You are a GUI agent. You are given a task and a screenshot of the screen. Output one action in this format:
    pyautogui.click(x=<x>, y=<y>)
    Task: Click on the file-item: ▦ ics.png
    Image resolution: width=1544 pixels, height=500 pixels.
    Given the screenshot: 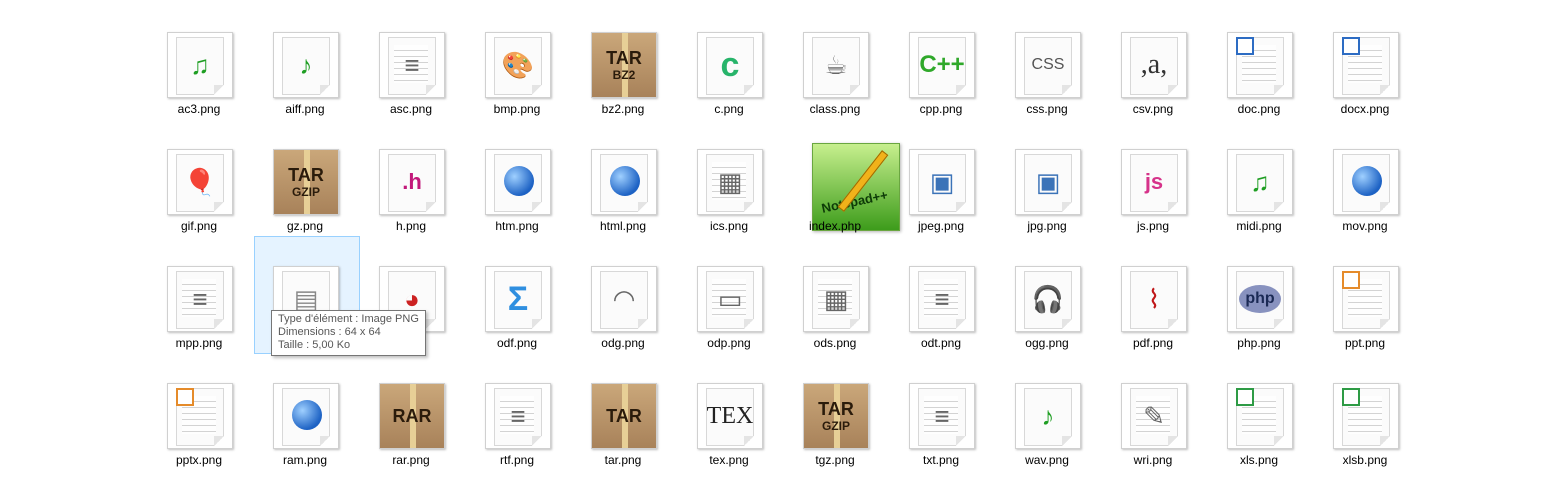 What is the action you would take?
    pyautogui.click(x=729, y=207)
    